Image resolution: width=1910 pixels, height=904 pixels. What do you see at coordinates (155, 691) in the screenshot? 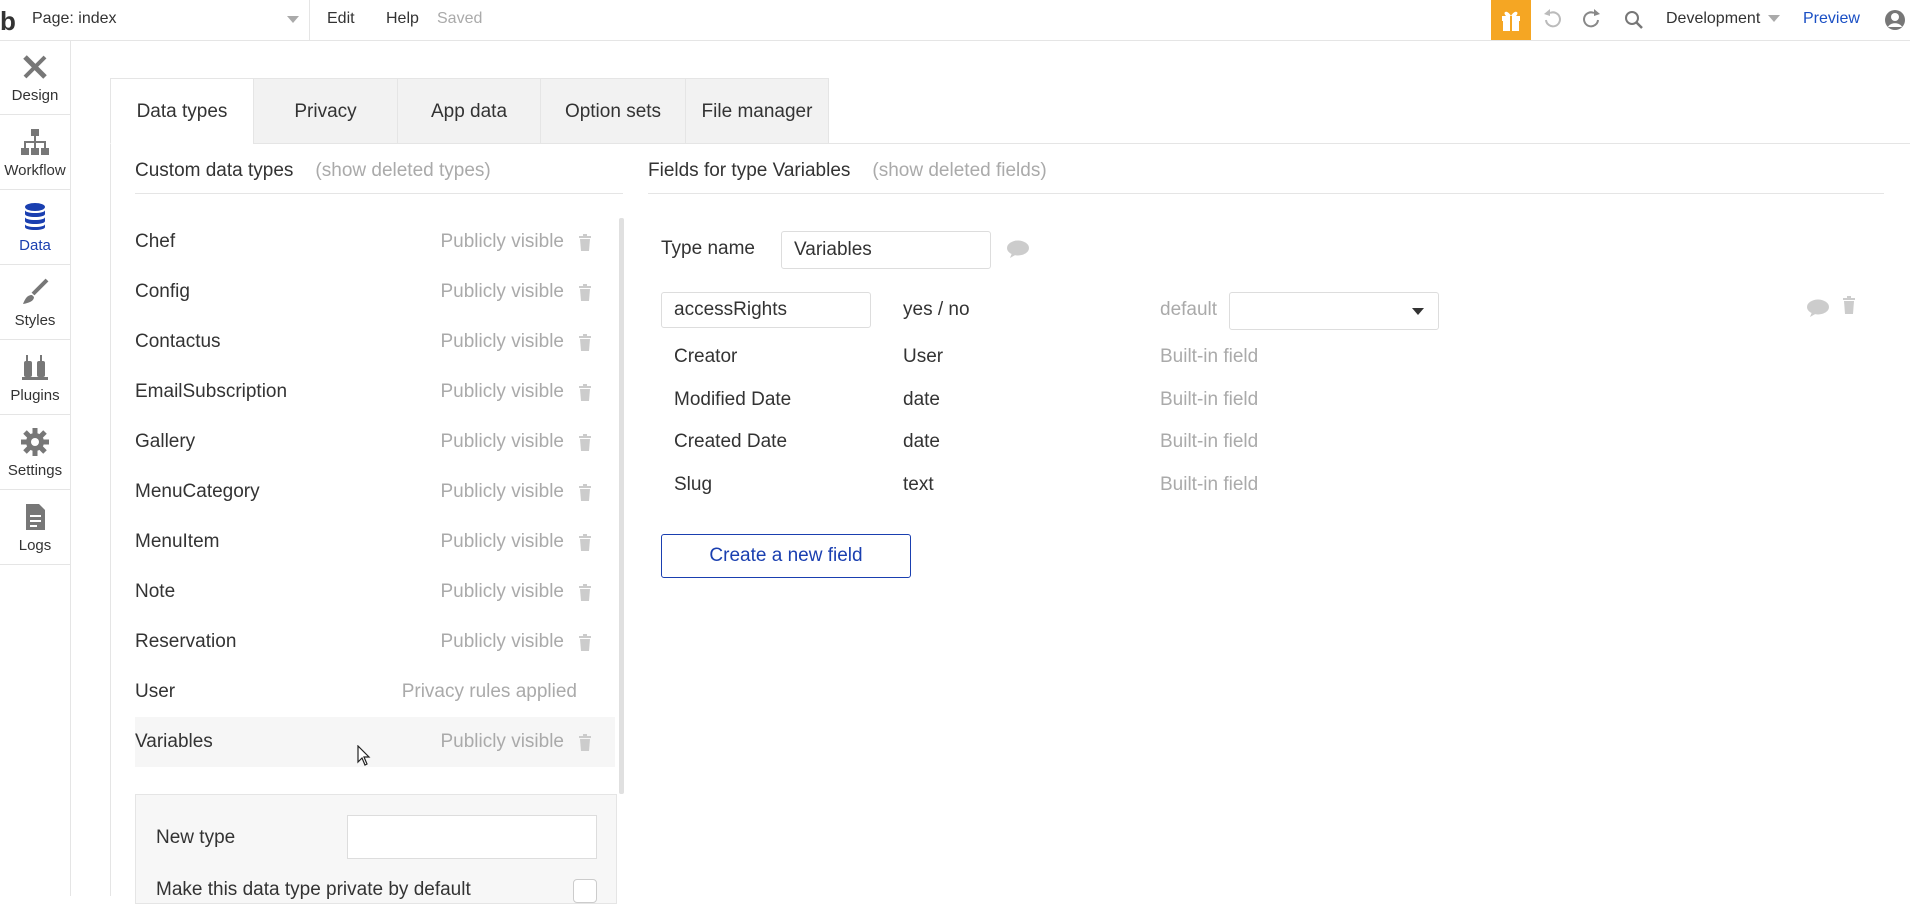
I see `type-name: User` at bounding box center [155, 691].